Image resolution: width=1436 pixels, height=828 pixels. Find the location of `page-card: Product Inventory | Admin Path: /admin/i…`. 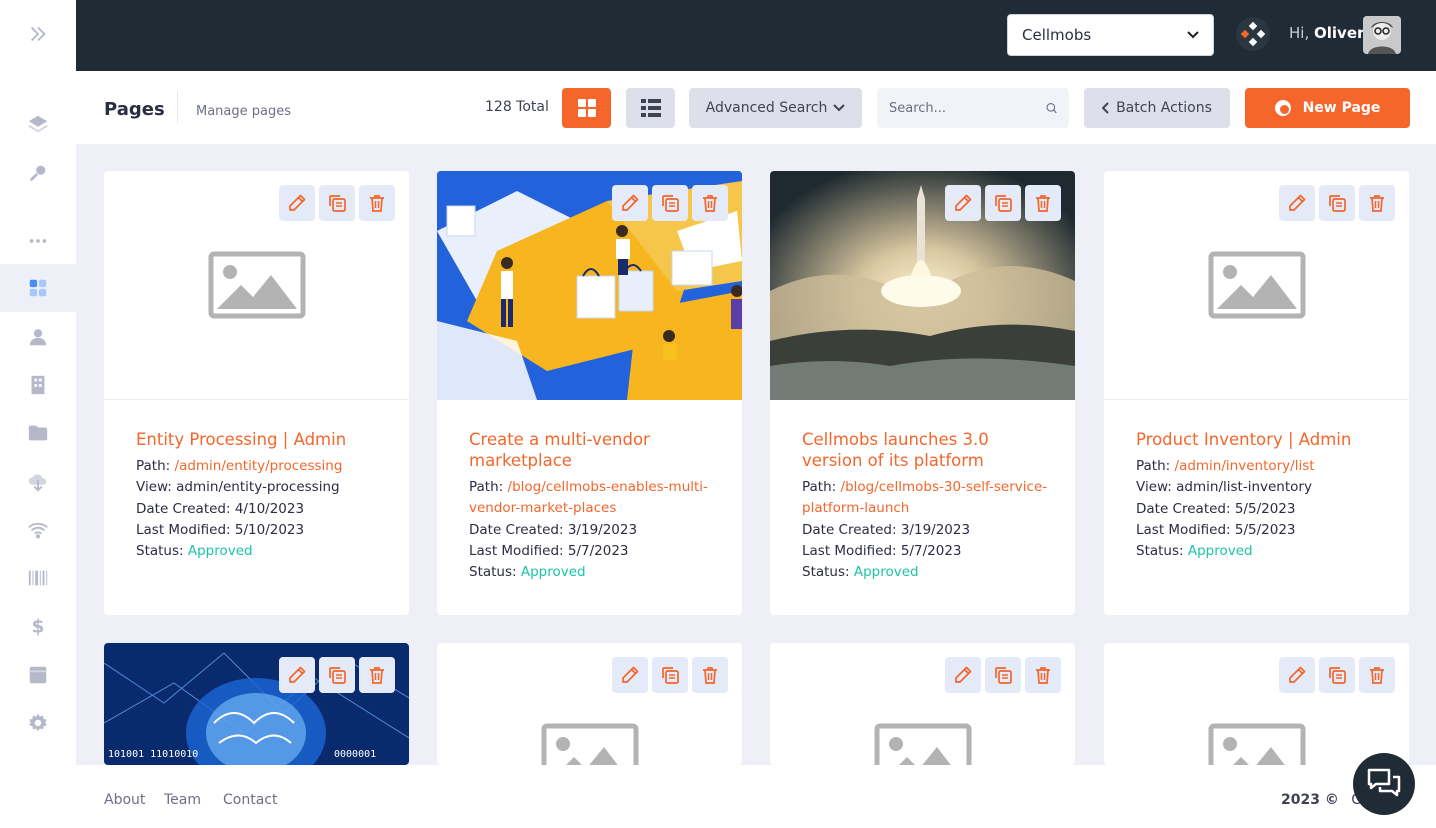

page-card: Product Inventory | Admin Path: /admin/i… is located at coordinates (1256, 393).